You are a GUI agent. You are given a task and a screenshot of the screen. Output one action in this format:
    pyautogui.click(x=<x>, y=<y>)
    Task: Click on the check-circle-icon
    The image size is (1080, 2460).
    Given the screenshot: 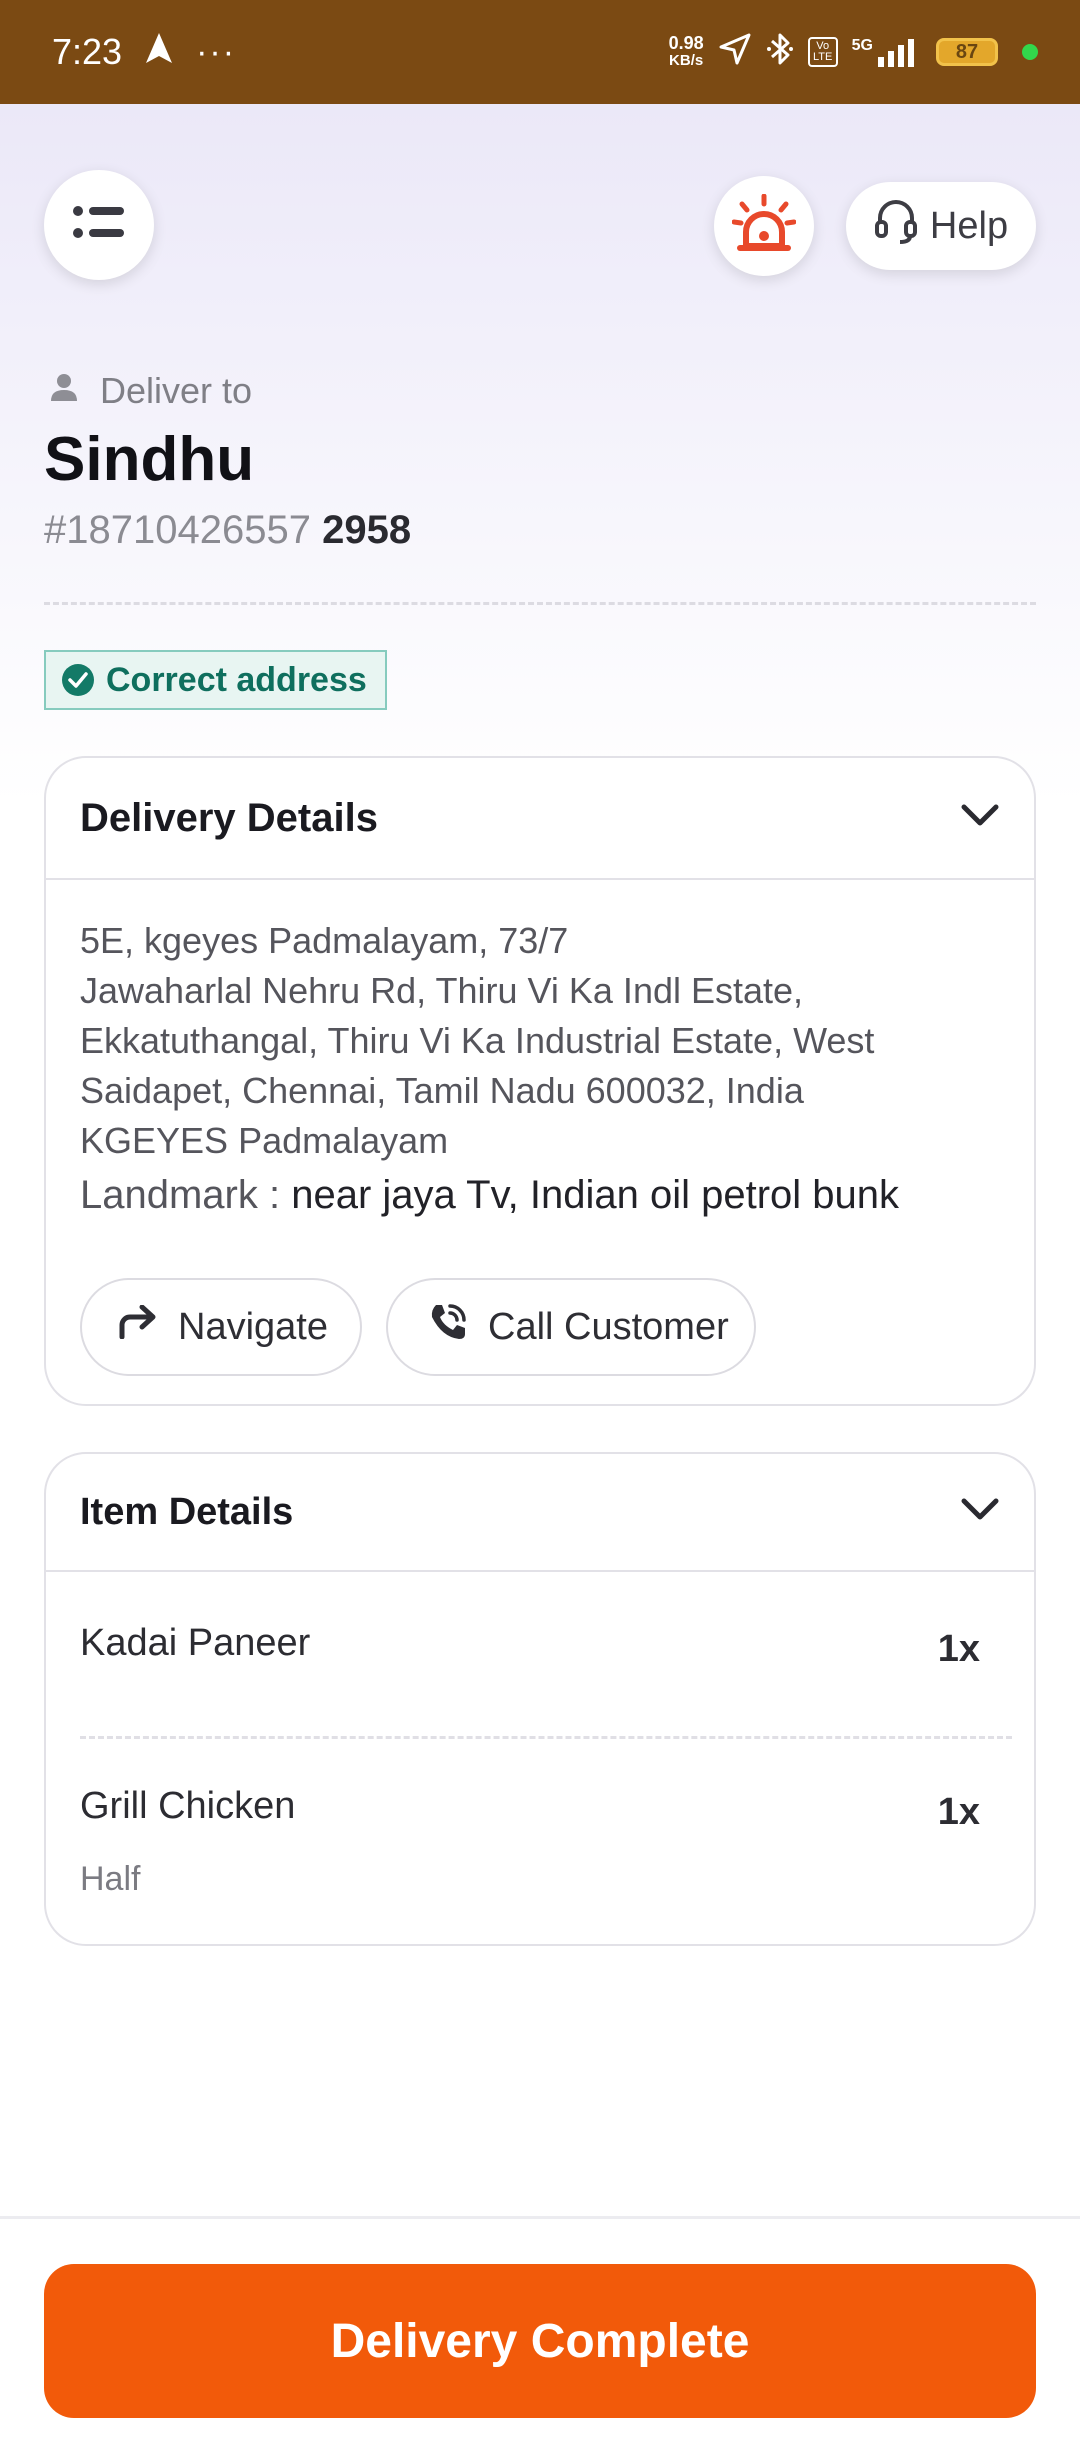 What is the action you would take?
    pyautogui.click(x=78, y=680)
    